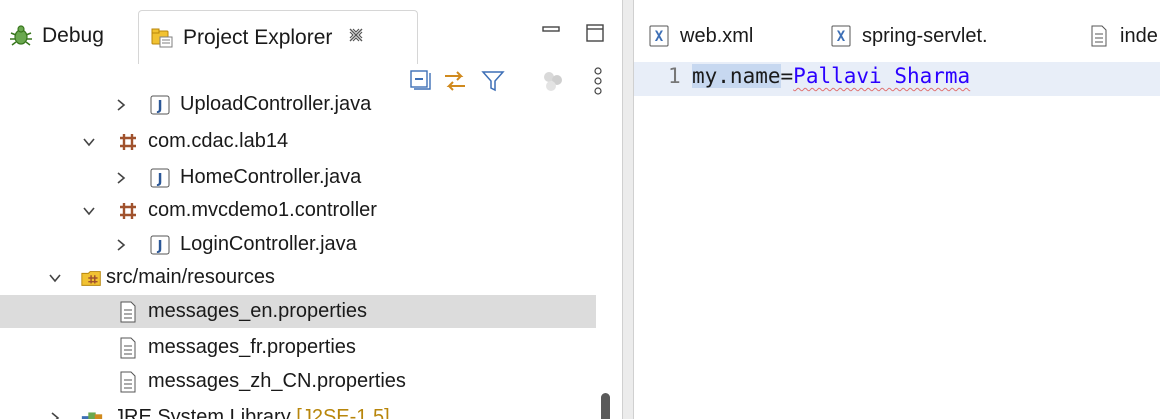  I want to click on project-explorer-icon, so click(162, 38).